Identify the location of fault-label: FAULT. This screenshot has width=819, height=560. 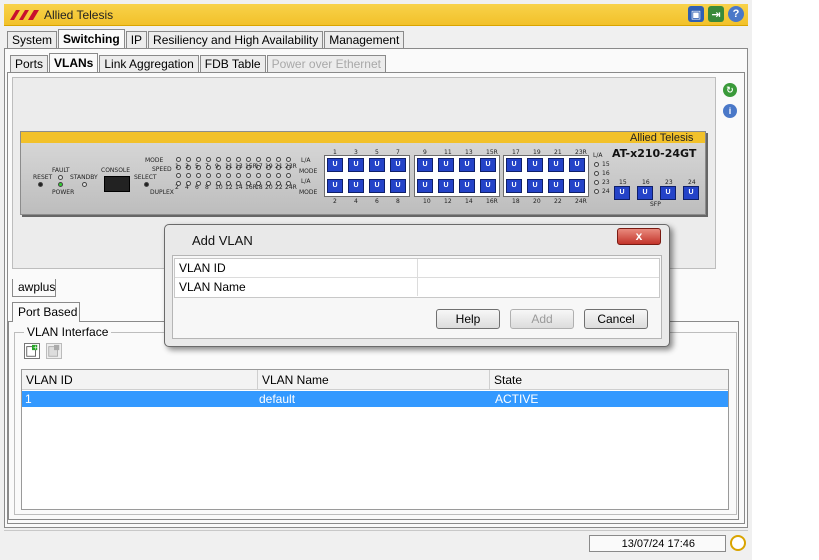
(61, 170).